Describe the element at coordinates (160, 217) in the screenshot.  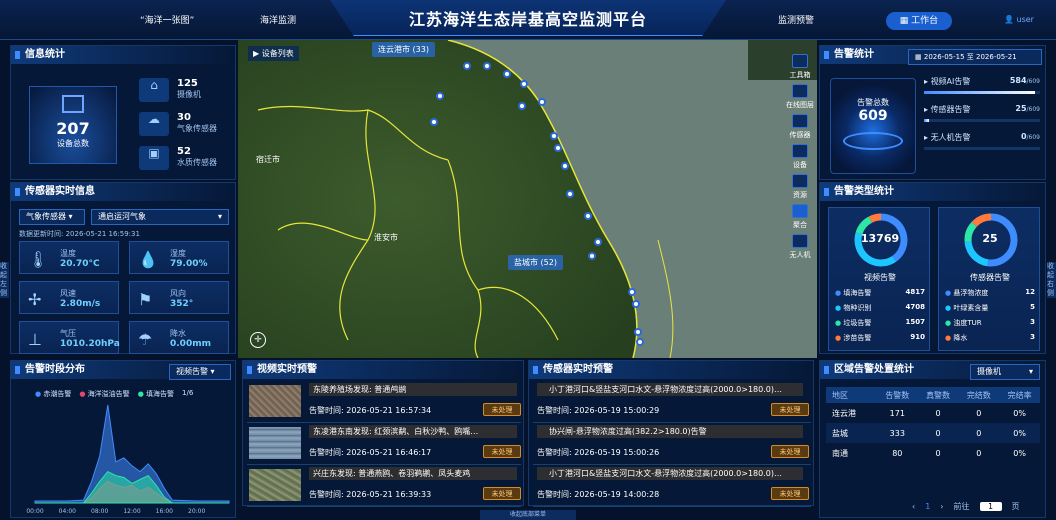
I see `sensor-site-select: 通启运河气象 ▾` at that location.